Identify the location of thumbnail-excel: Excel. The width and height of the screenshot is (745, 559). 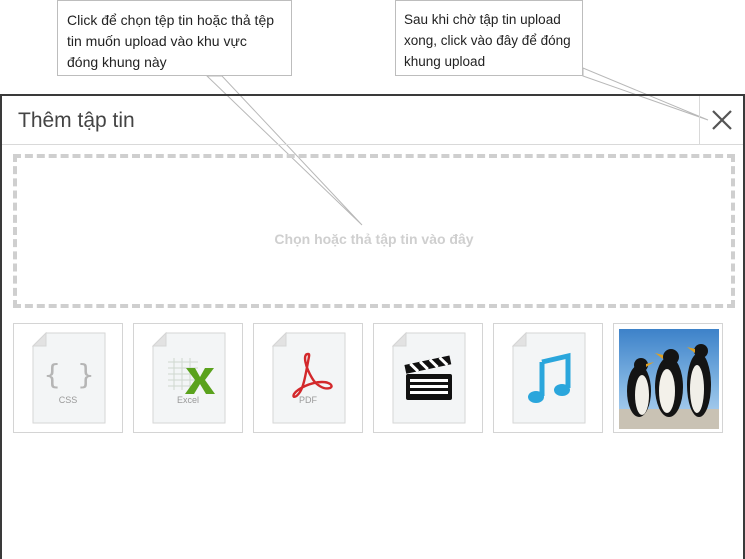
(188, 378).